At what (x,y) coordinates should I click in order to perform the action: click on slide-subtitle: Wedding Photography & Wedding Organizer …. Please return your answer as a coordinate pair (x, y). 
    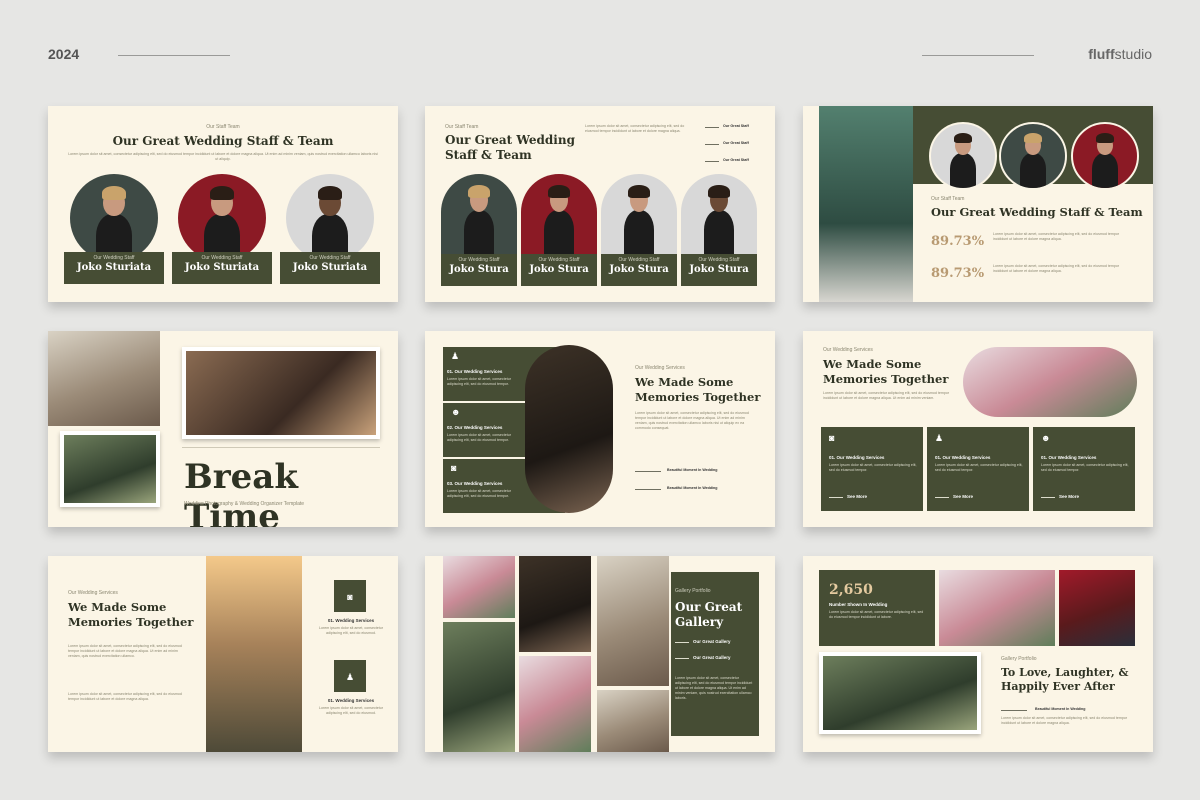
    Looking at the image, I should click on (244, 504).